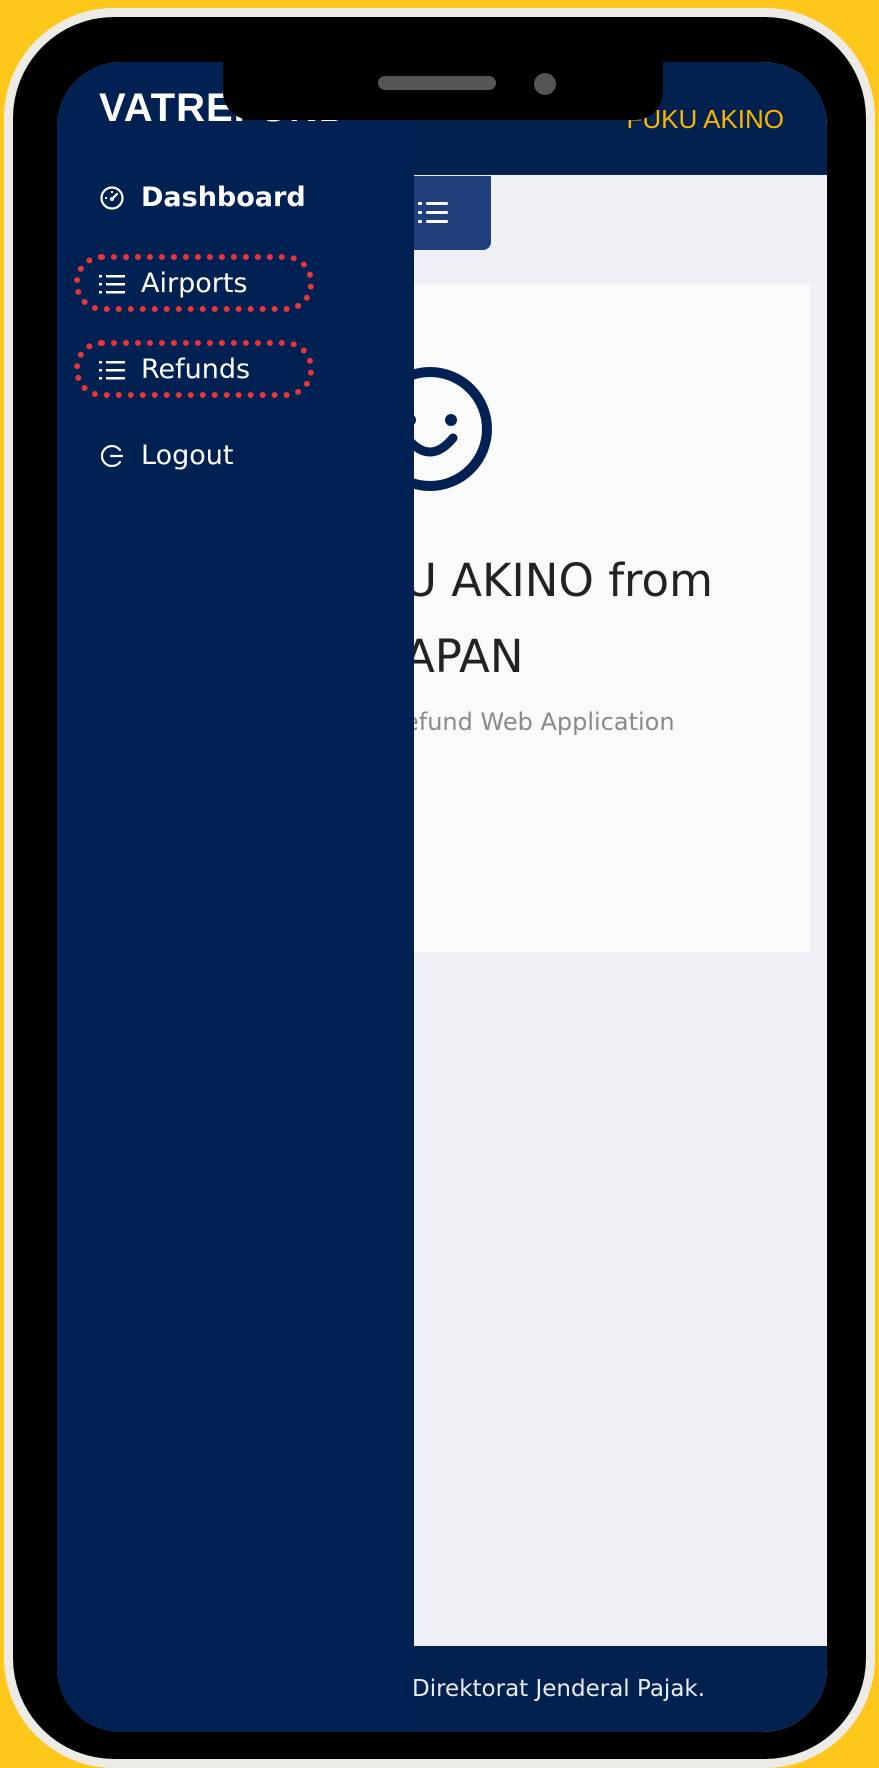 This screenshot has width=879, height=1768. What do you see at coordinates (545, 84) in the screenshot?
I see `front-camera` at bounding box center [545, 84].